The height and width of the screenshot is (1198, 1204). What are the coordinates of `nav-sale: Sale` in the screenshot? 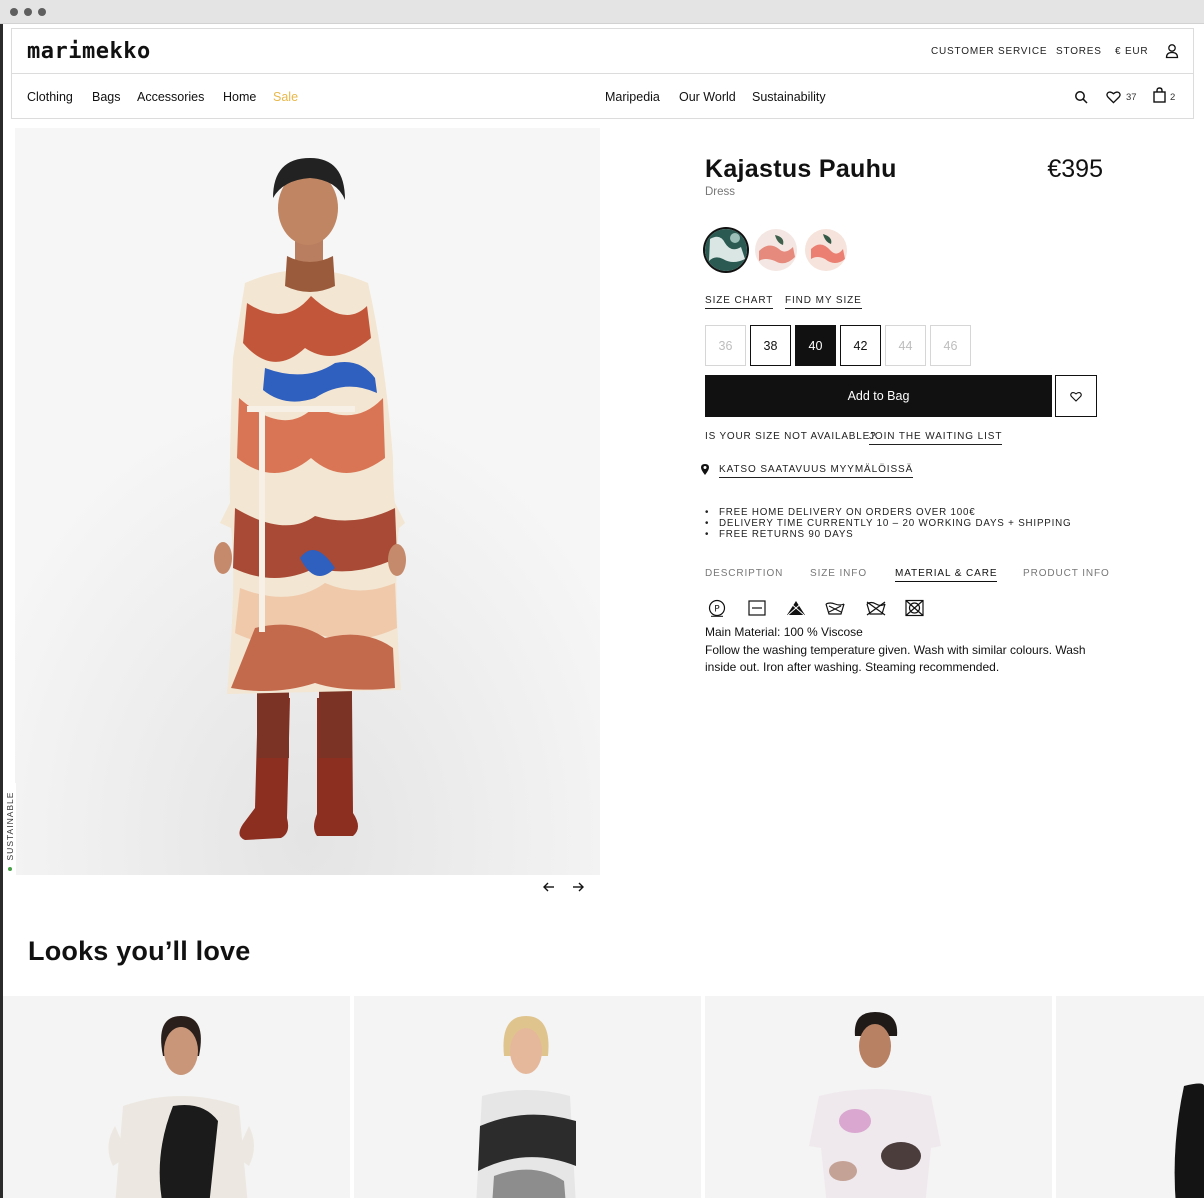 It's located at (285, 97).